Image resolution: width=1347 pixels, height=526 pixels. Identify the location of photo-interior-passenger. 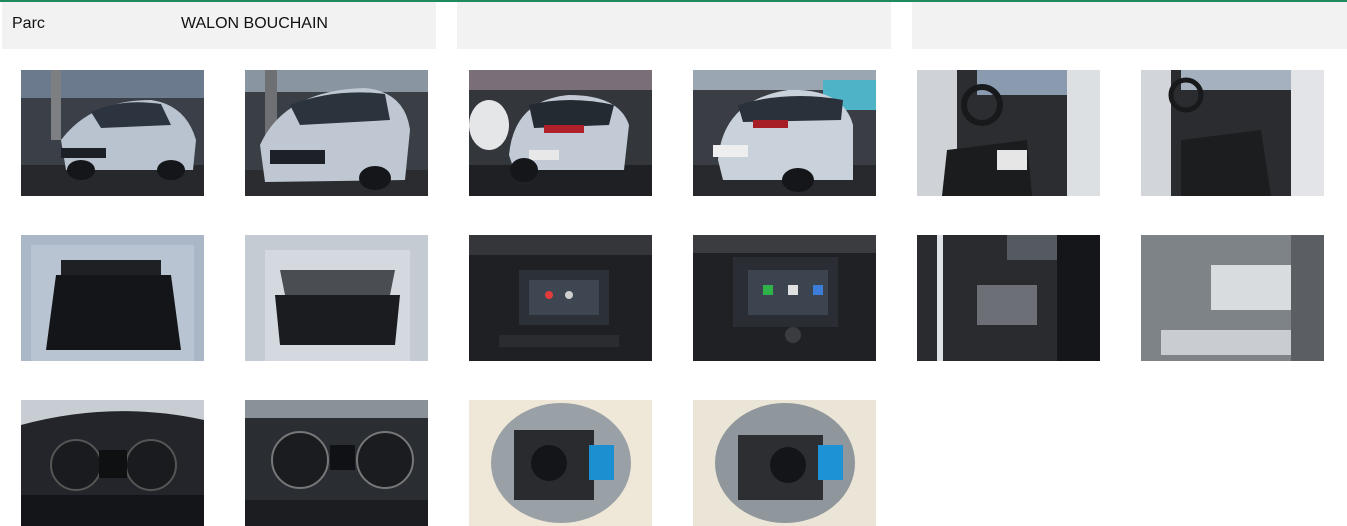
(1232, 133).